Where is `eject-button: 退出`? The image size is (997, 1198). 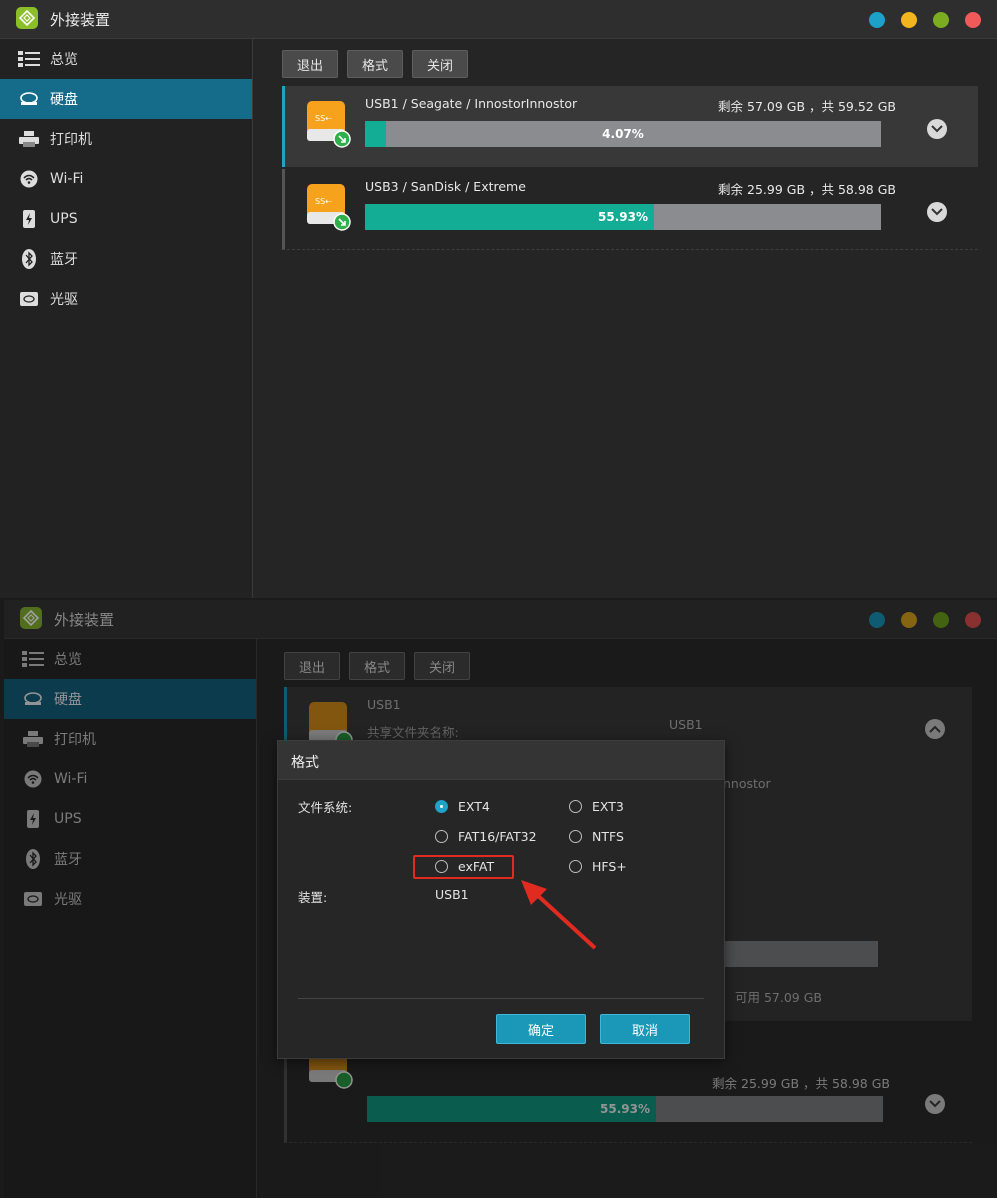
eject-button: 退出 is located at coordinates (310, 64).